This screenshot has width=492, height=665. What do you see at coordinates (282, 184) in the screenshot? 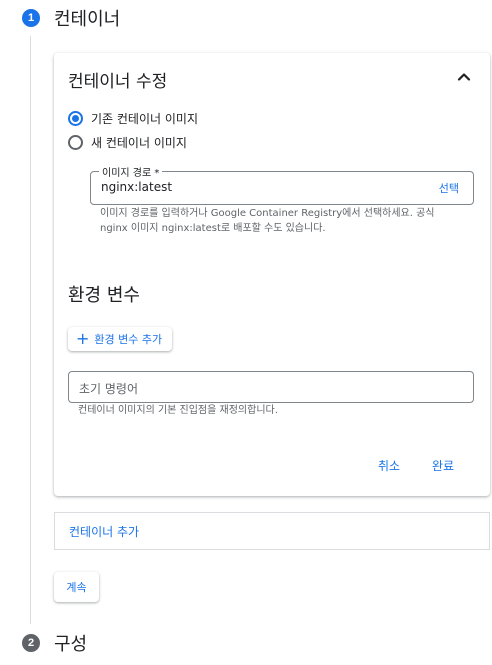
I see `image-path-field: 이미지 경로 * nginx:latest 선택` at bounding box center [282, 184].